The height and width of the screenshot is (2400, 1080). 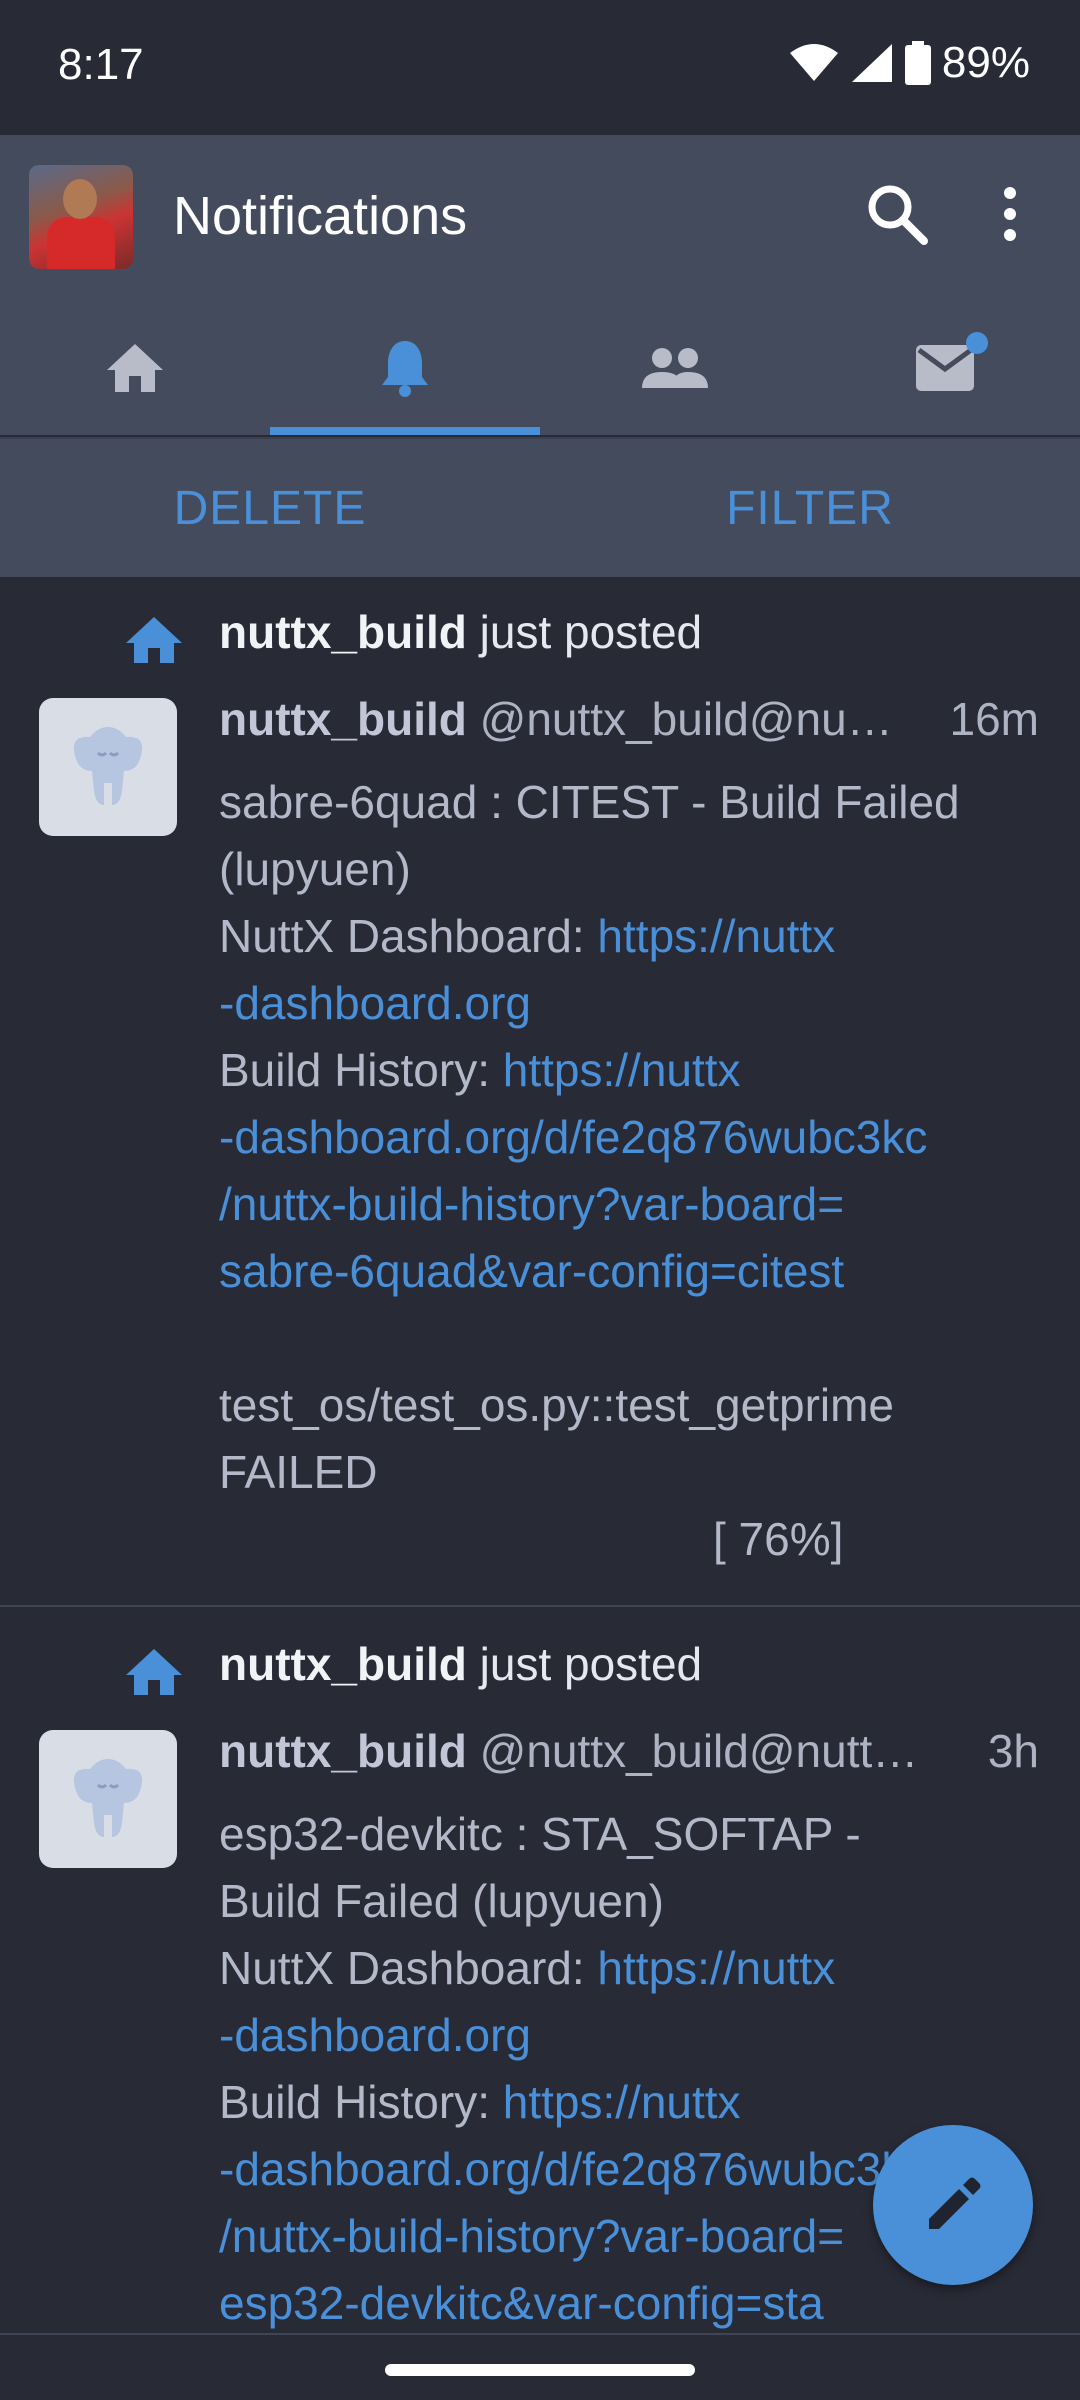 I want to click on status-icons: 89%, so click(x=909, y=63).